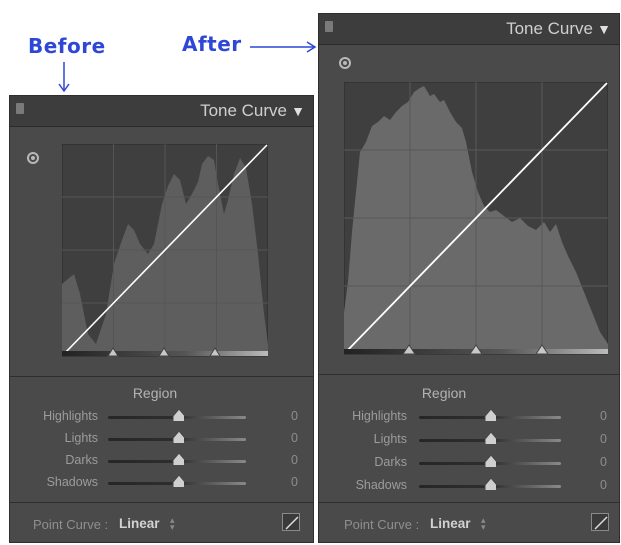  What do you see at coordinates (67, 46) in the screenshot?
I see `before-annotation: Before` at bounding box center [67, 46].